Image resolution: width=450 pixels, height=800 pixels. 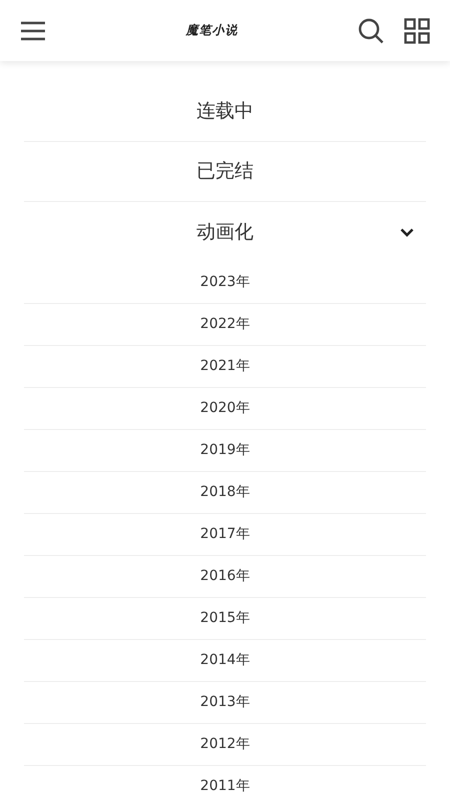 I want to click on year-item: 2020年, so click(x=225, y=408).